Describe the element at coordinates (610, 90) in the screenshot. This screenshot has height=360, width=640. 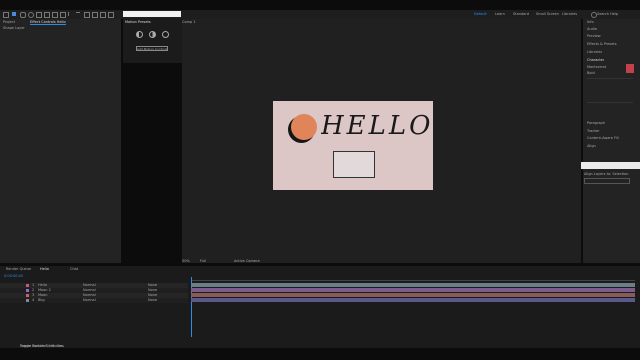
I see `char-controls` at that location.